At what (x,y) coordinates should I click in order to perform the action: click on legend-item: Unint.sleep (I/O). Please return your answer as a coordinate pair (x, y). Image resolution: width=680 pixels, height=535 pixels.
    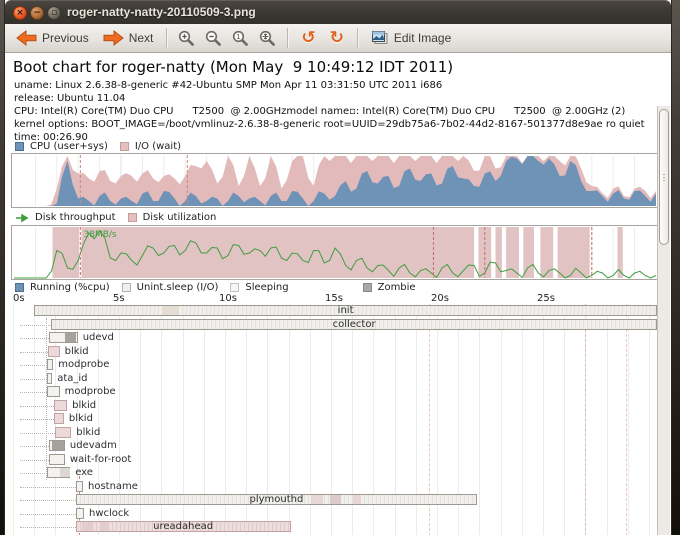
    Looking at the image, I should click on (169, 287).